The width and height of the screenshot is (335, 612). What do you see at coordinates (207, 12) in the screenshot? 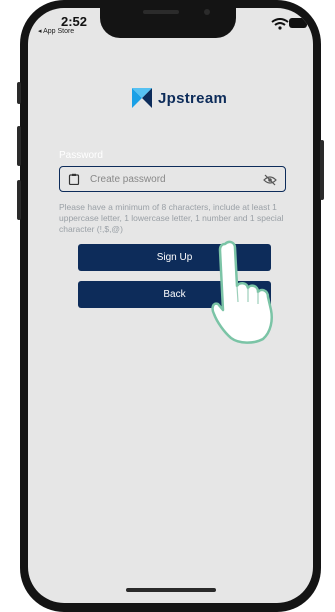
I see `front-camera` at bounding box center [207, 12].